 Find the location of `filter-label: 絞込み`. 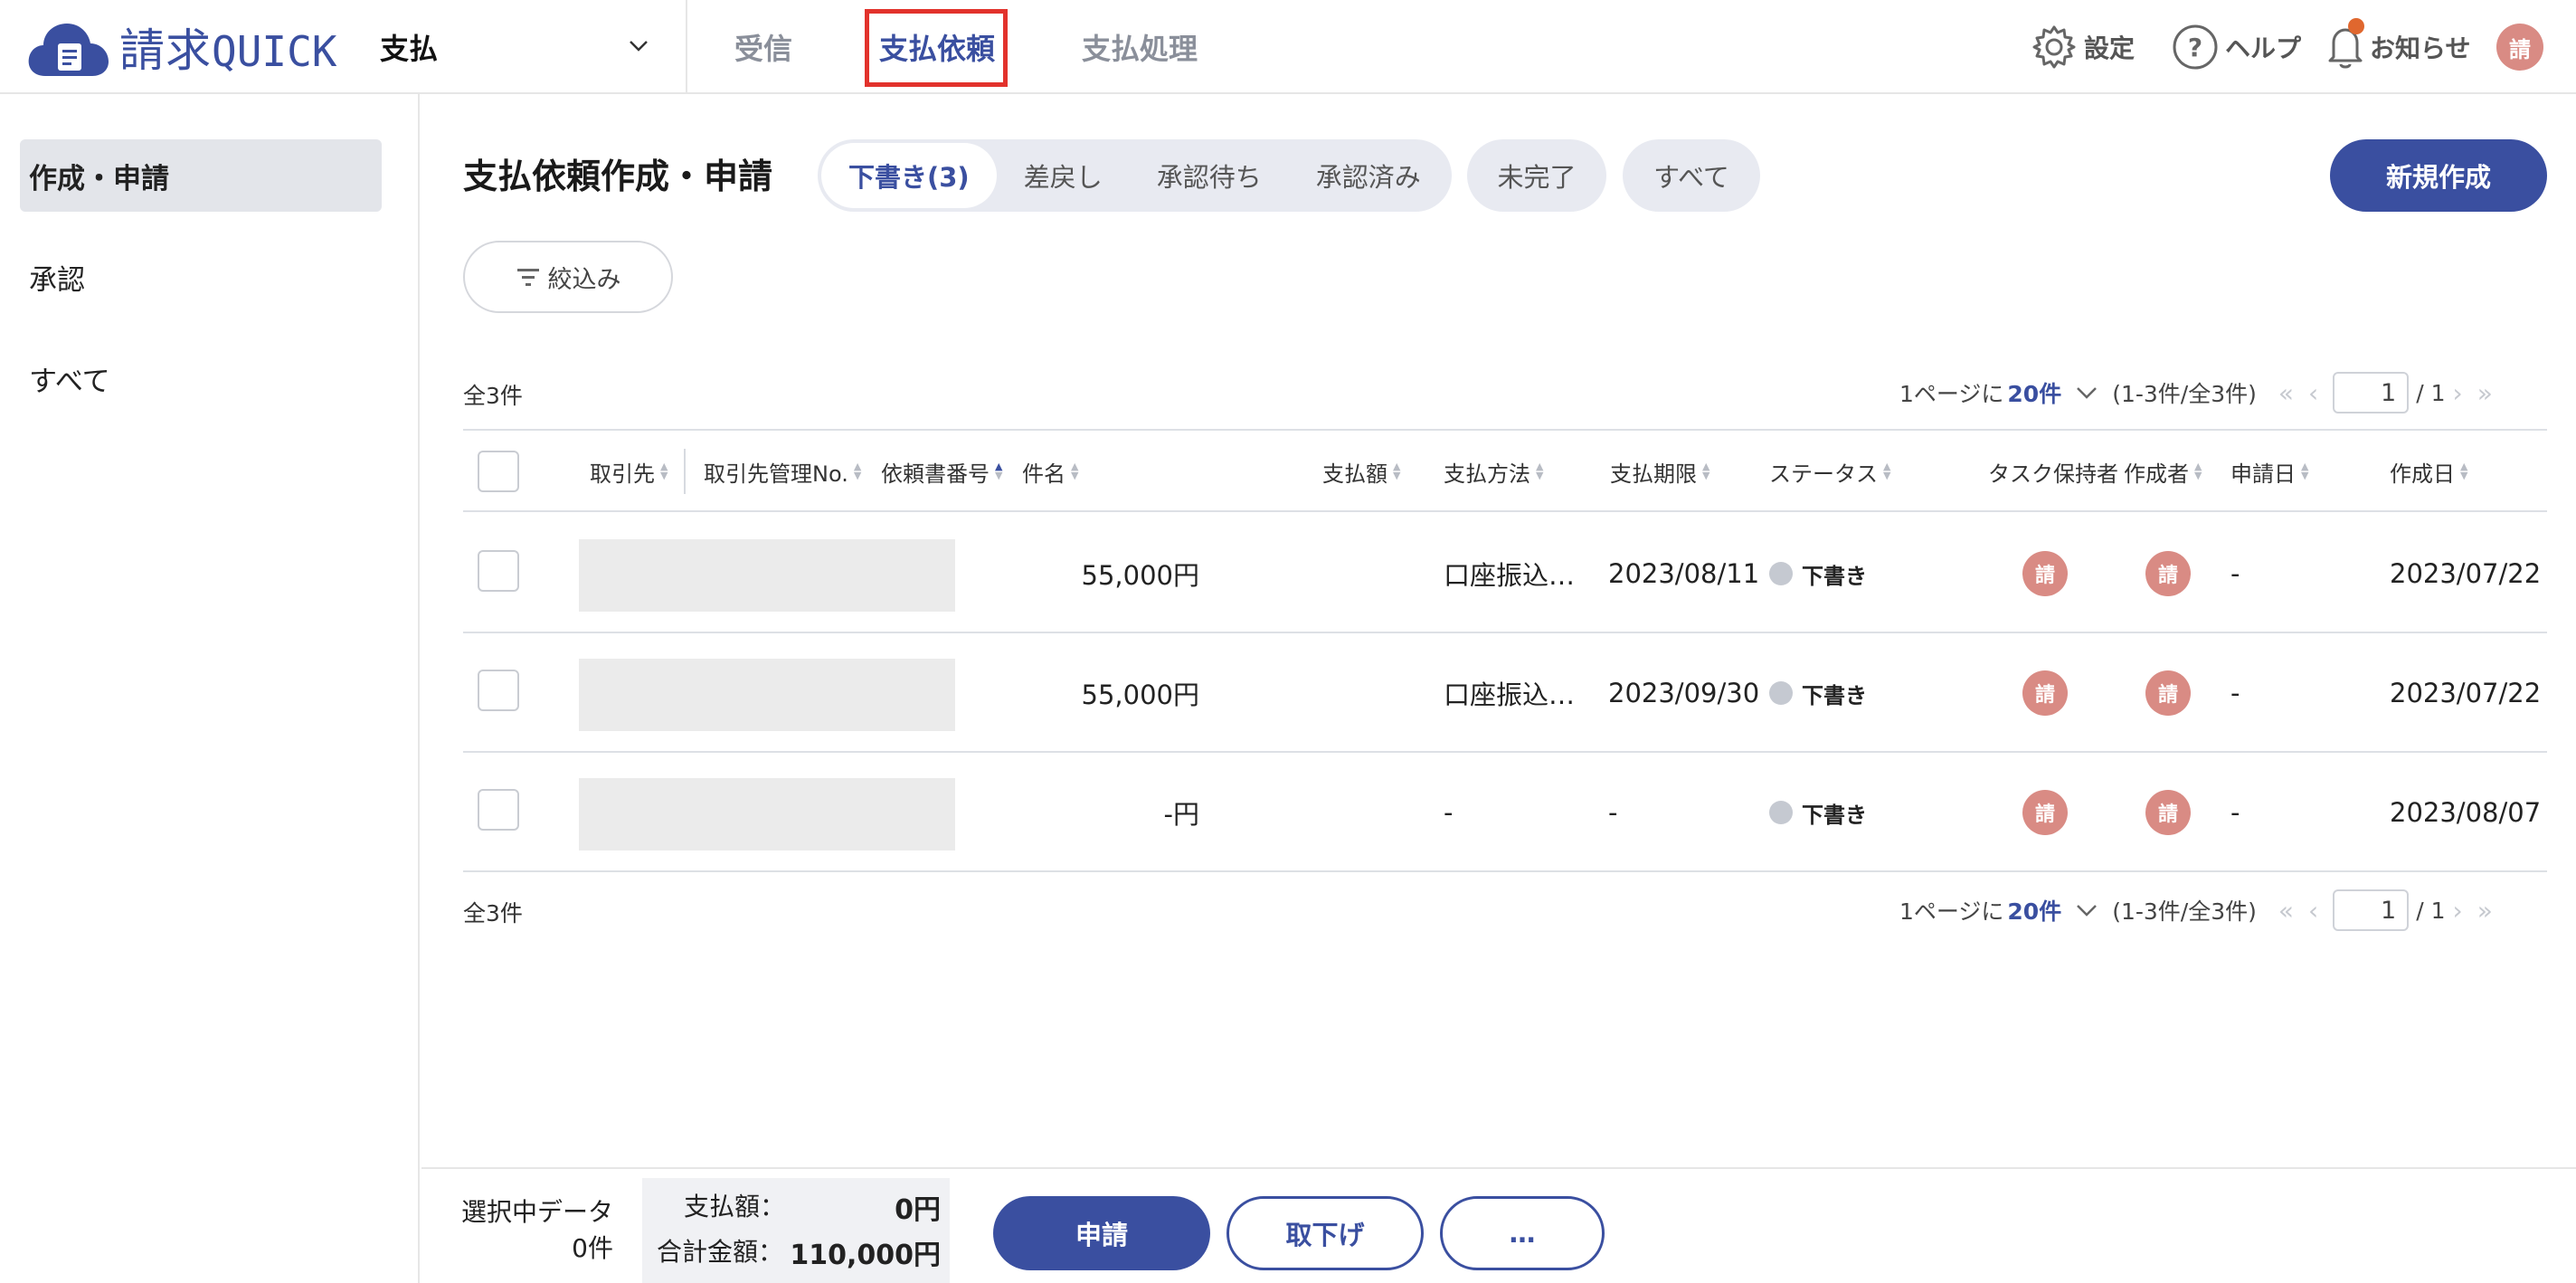

filter-label: 絞込み is located at coordinates (584, 279).